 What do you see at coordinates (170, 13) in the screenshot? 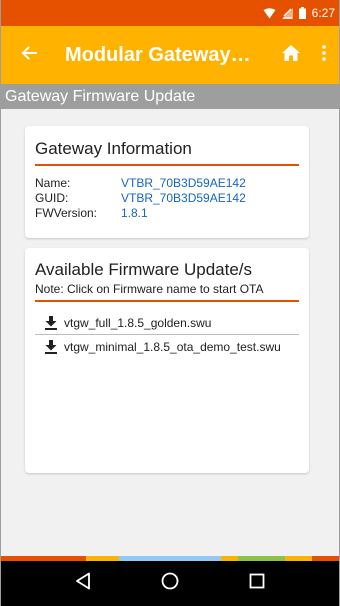
I see `status-bar: 6:27` at bounding box center [170, 13].